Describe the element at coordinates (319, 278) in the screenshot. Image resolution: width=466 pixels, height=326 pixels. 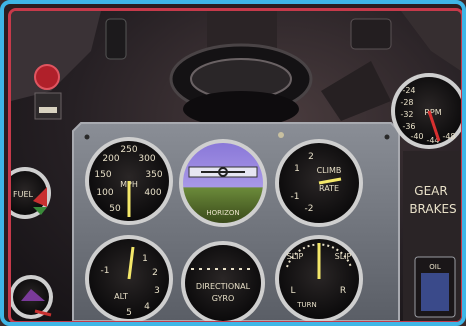
I see `turn-slip-gauge: SLIP SLIP L R TURN` at that location.